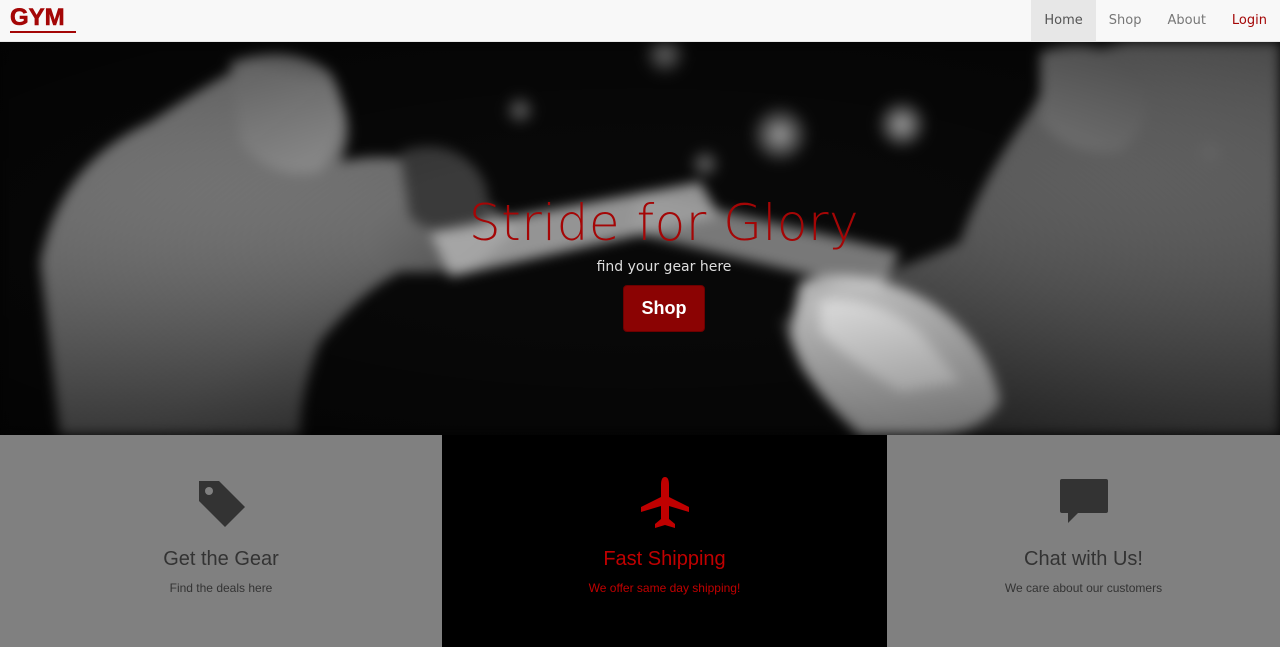 Image resolution: width=1280 pixels, height=650 pixels. Describe the element at coordinates (664, 267) in the screenshot. I see `hero-subtitle: find your gear here` at that location.